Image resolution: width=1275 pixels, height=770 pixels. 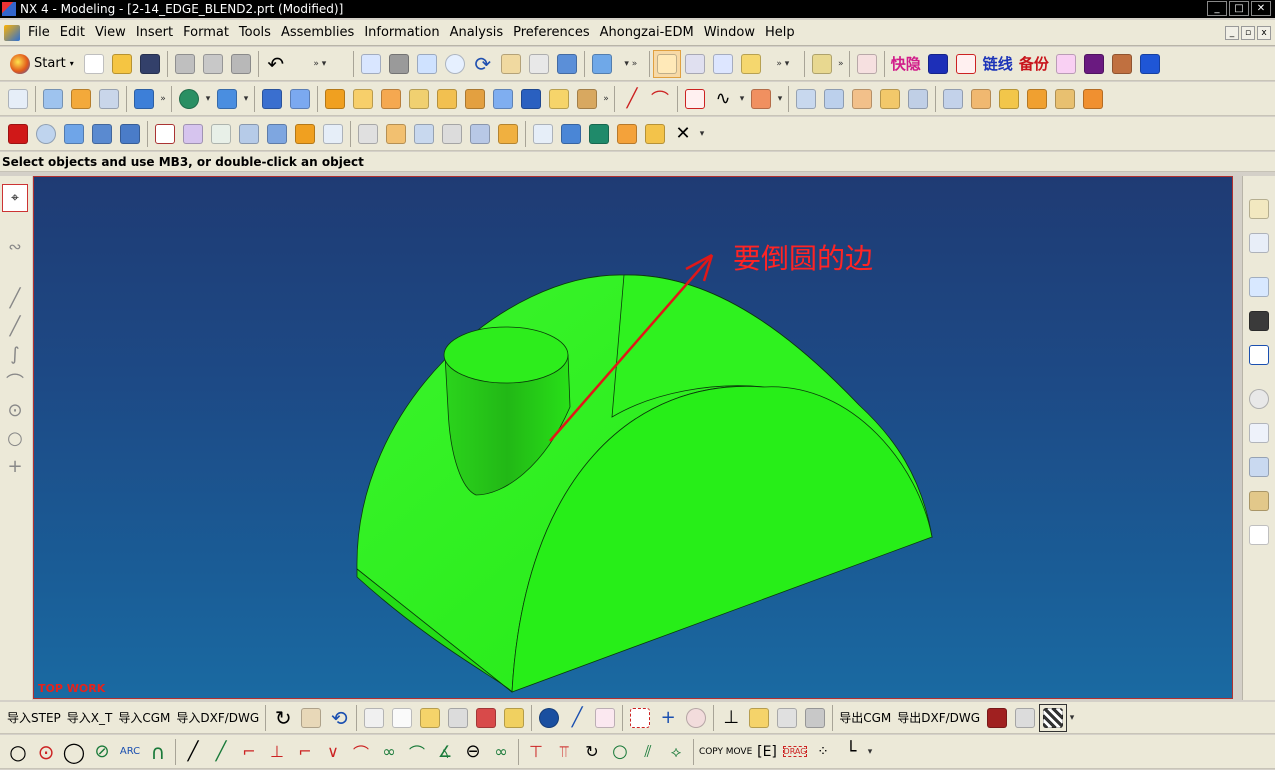 What do you see at coordinates (918, 99) in the screenshot?
I see `studio-surface-button` at bounding box center [918, 99].